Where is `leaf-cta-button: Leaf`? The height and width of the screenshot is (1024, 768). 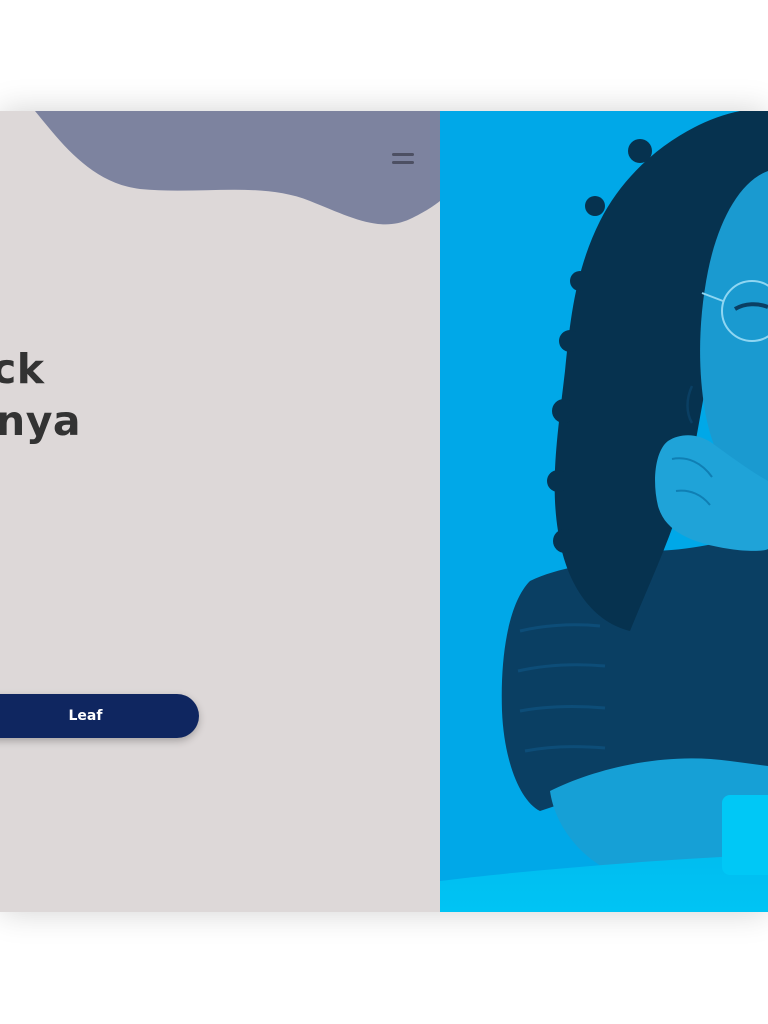
leaf-cta-button: Leaf is located at coordinates (99, 716).